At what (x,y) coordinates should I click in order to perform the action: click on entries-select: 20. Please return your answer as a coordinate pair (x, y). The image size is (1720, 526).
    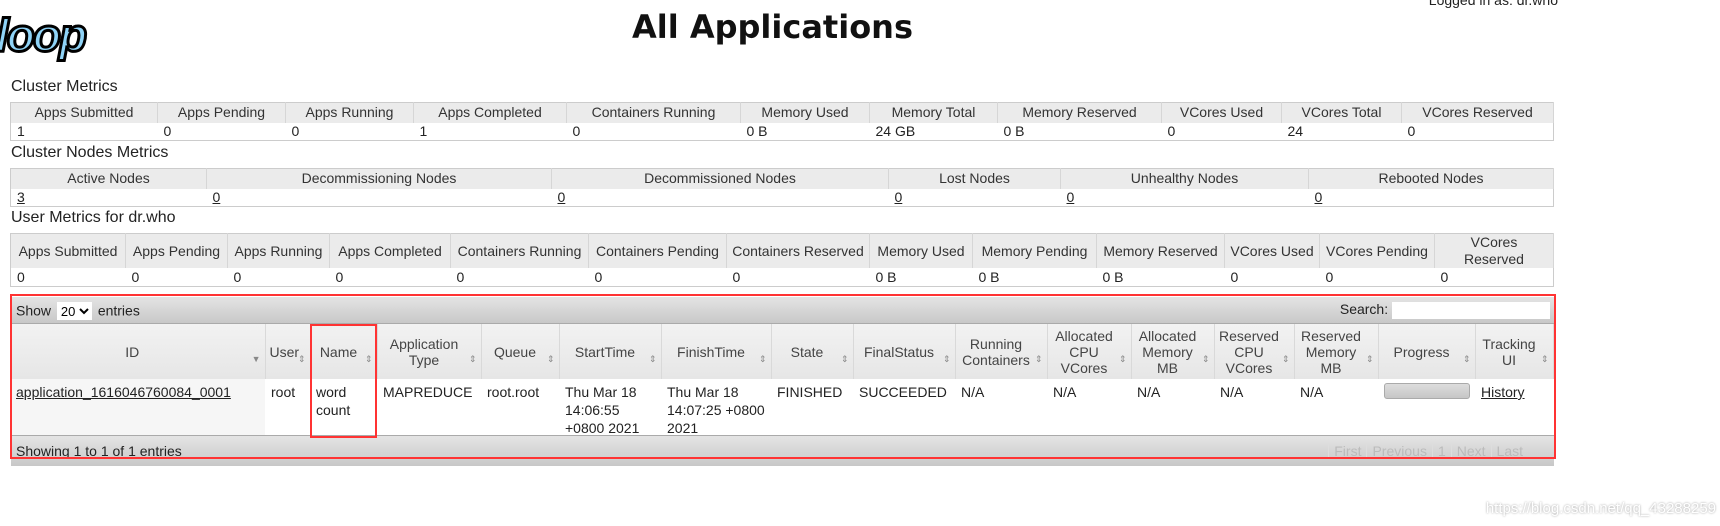
    Looking at the image, I should click on (74, 311).